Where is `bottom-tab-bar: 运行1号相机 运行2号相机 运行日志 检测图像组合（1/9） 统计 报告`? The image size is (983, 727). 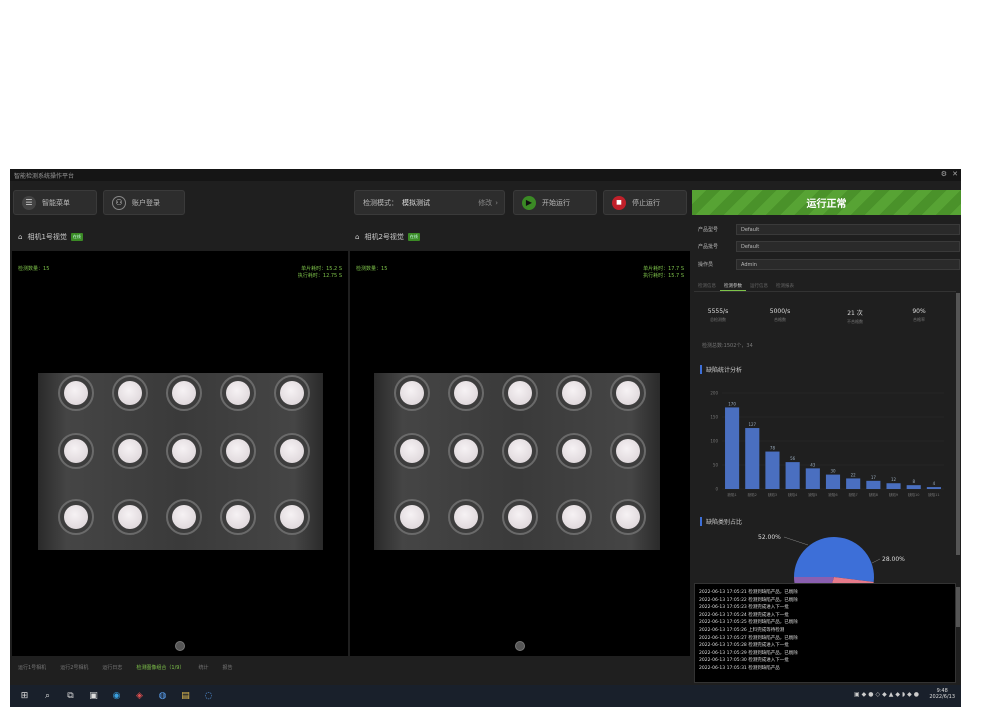
bottom-tab-bar: 运行1号相机 运行2号相机 运行日志 检测图像组合（1/9） 统计 报告 is located at coordinates (350, 668).